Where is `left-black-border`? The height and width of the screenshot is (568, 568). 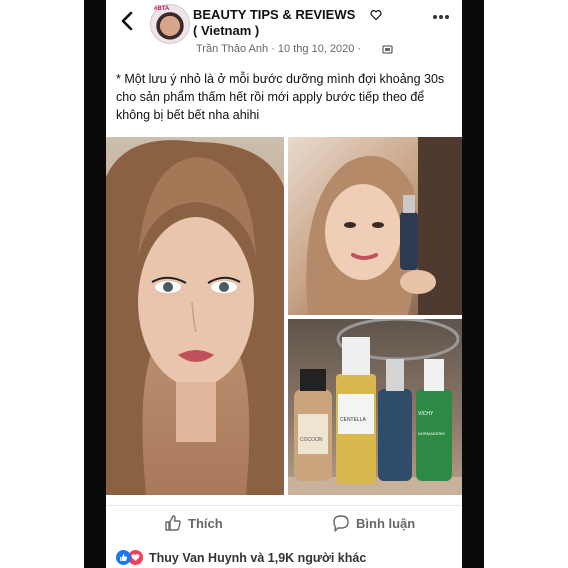 left-black-border is located at coordinates (95, 284).